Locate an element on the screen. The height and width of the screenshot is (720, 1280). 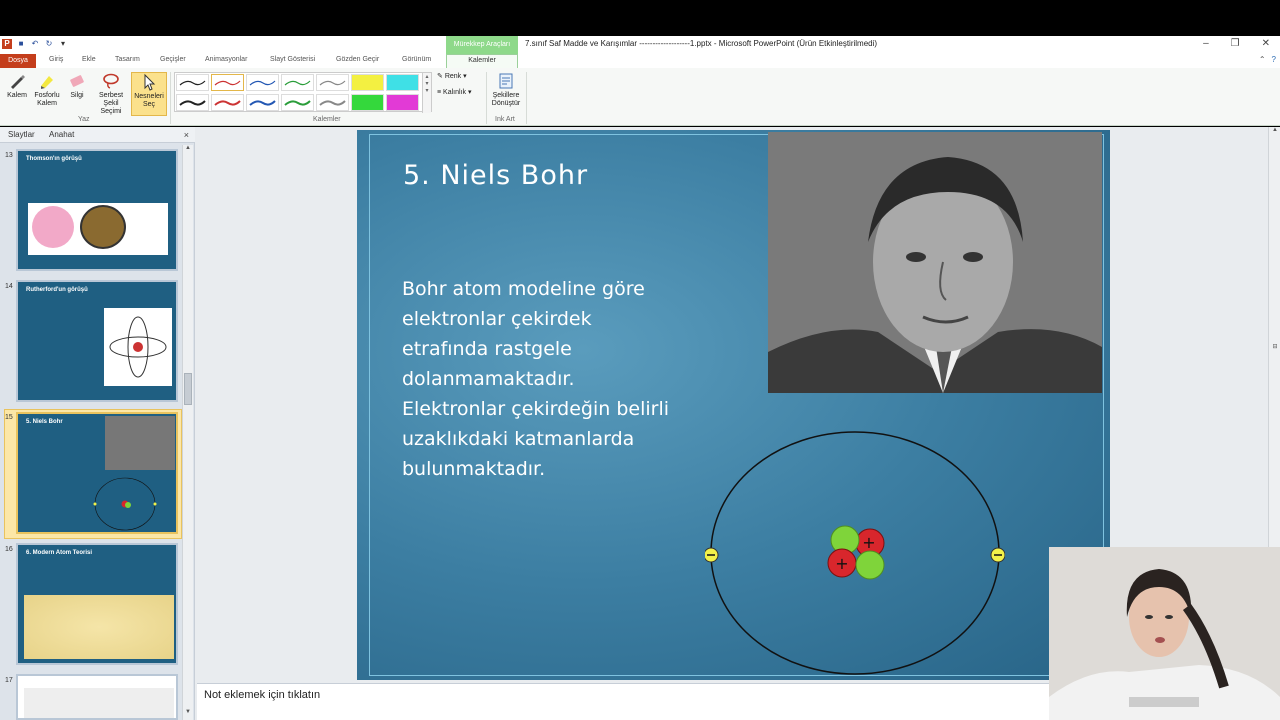
pen-style-gray-thick is located at coordinates (332, 102).